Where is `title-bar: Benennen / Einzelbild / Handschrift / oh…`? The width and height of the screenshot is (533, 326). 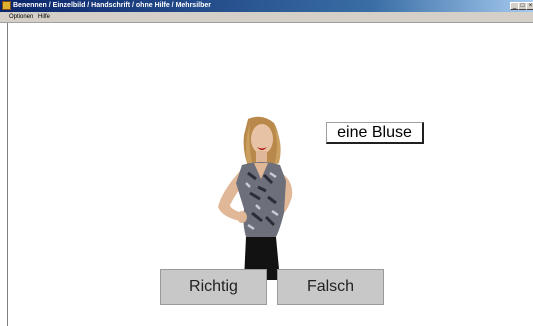
title-bar: Benennen / Einzelbild / Handschrift / oh… is located at coordinates (266, 6).